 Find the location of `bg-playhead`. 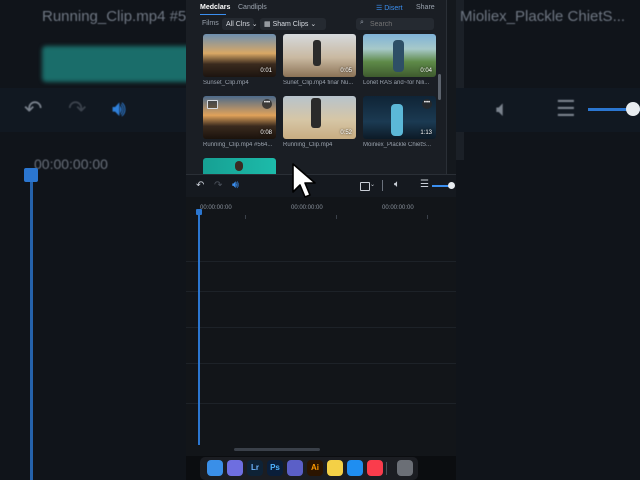

bg-playhead is located at coordinates (31, 175).